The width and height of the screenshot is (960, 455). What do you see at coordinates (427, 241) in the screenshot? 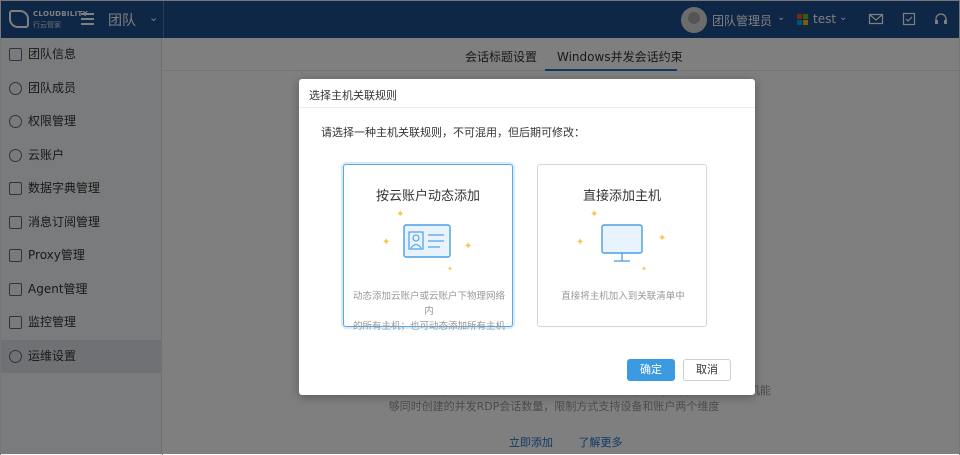
I see `id-card-icon` at bounding box center [427, 241].